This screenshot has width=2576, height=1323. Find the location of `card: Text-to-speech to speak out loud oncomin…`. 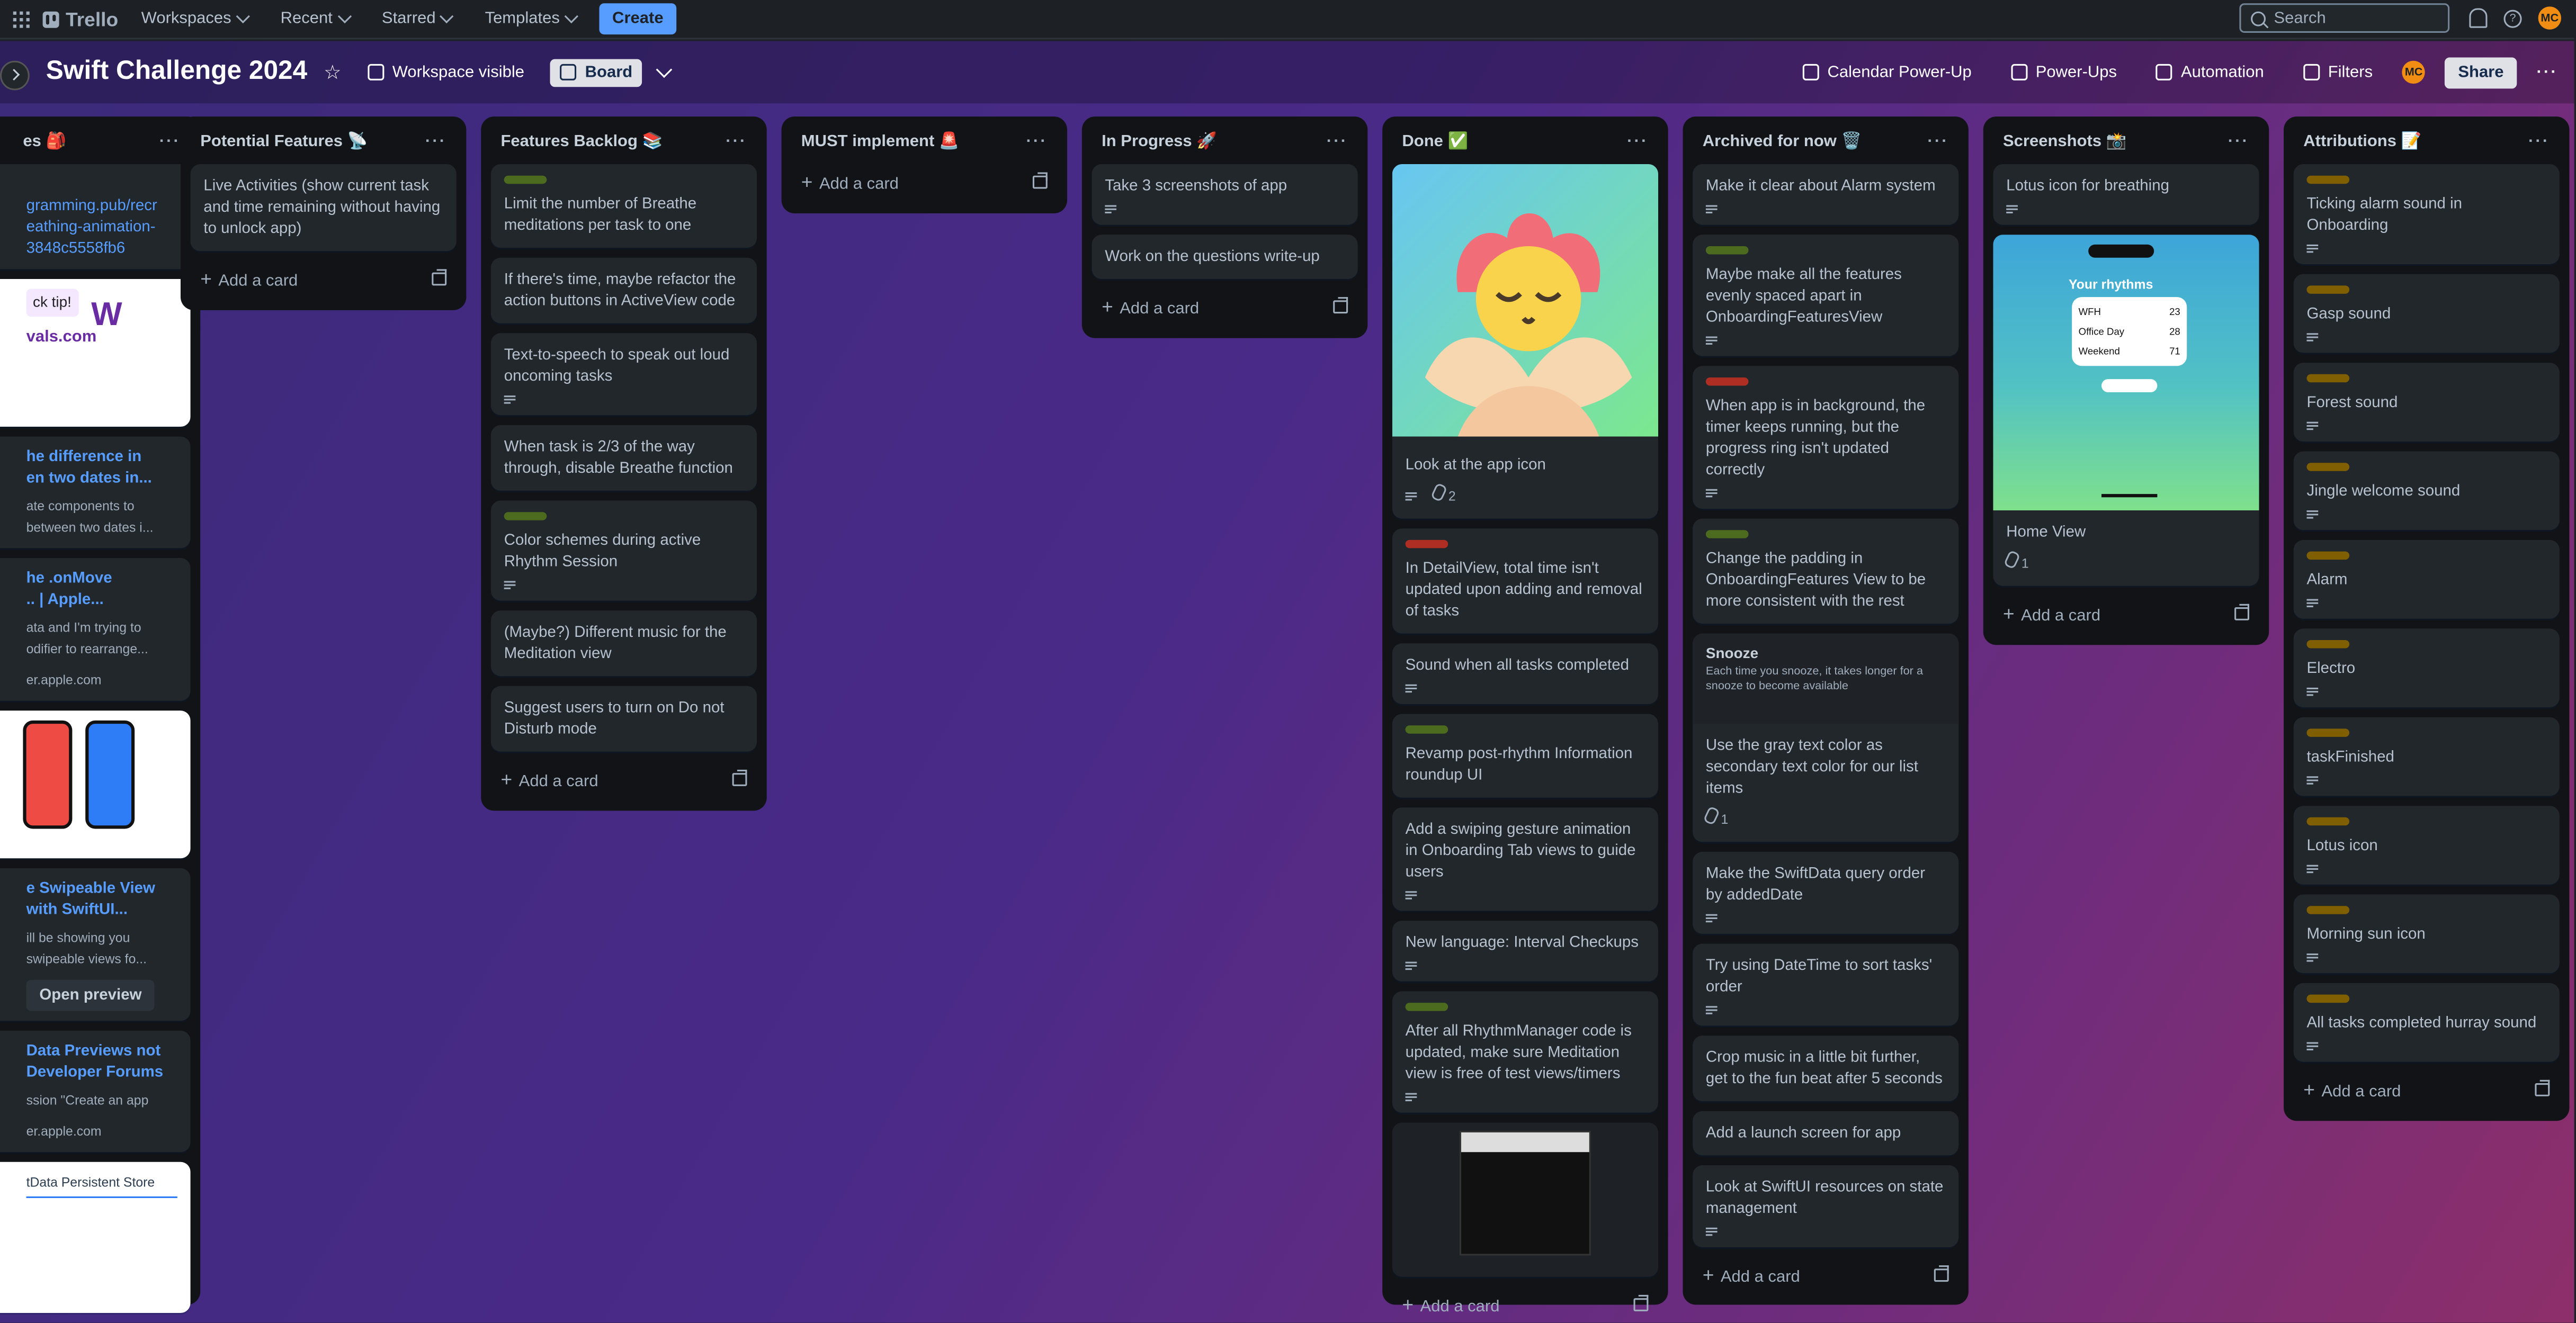

card: Text-to-speech to speak out loud oncomin… is located at coordinates (623, 374).